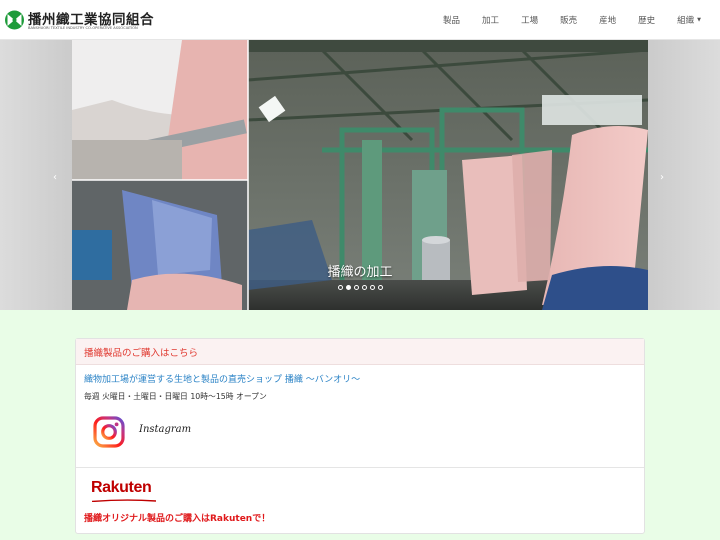  Describe the element at coordinates (222, 378) in the screenshot. I see `shop-link: 織物加工場が運営する生地と製品の直売ショップ 播織 〜バンオリ〜` at that location.